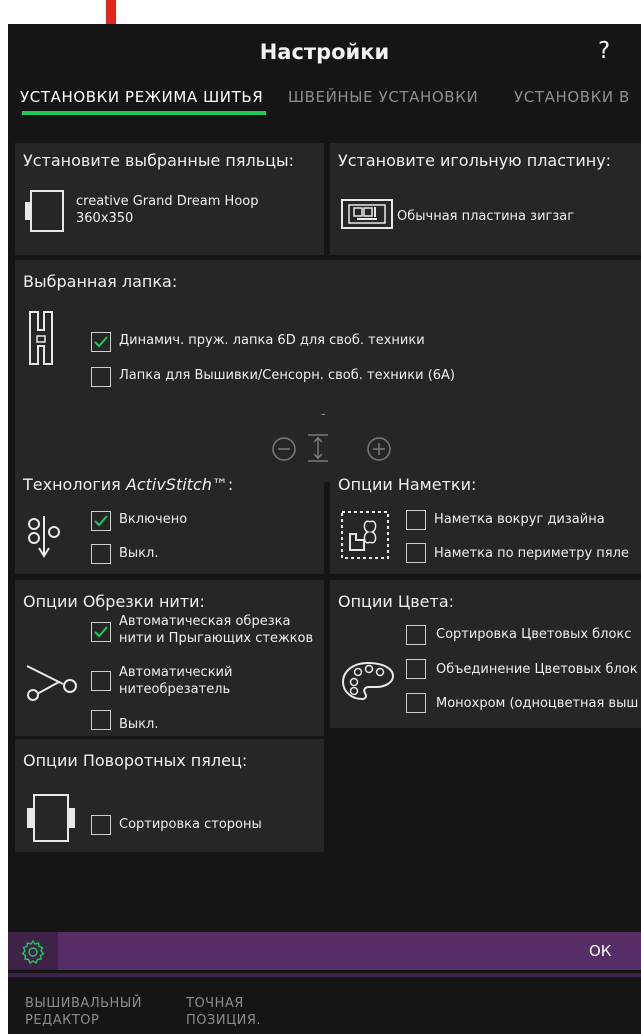  I want to click on merge-color-blocks-label: Объединение Цветовых блок, so click(537, 669).